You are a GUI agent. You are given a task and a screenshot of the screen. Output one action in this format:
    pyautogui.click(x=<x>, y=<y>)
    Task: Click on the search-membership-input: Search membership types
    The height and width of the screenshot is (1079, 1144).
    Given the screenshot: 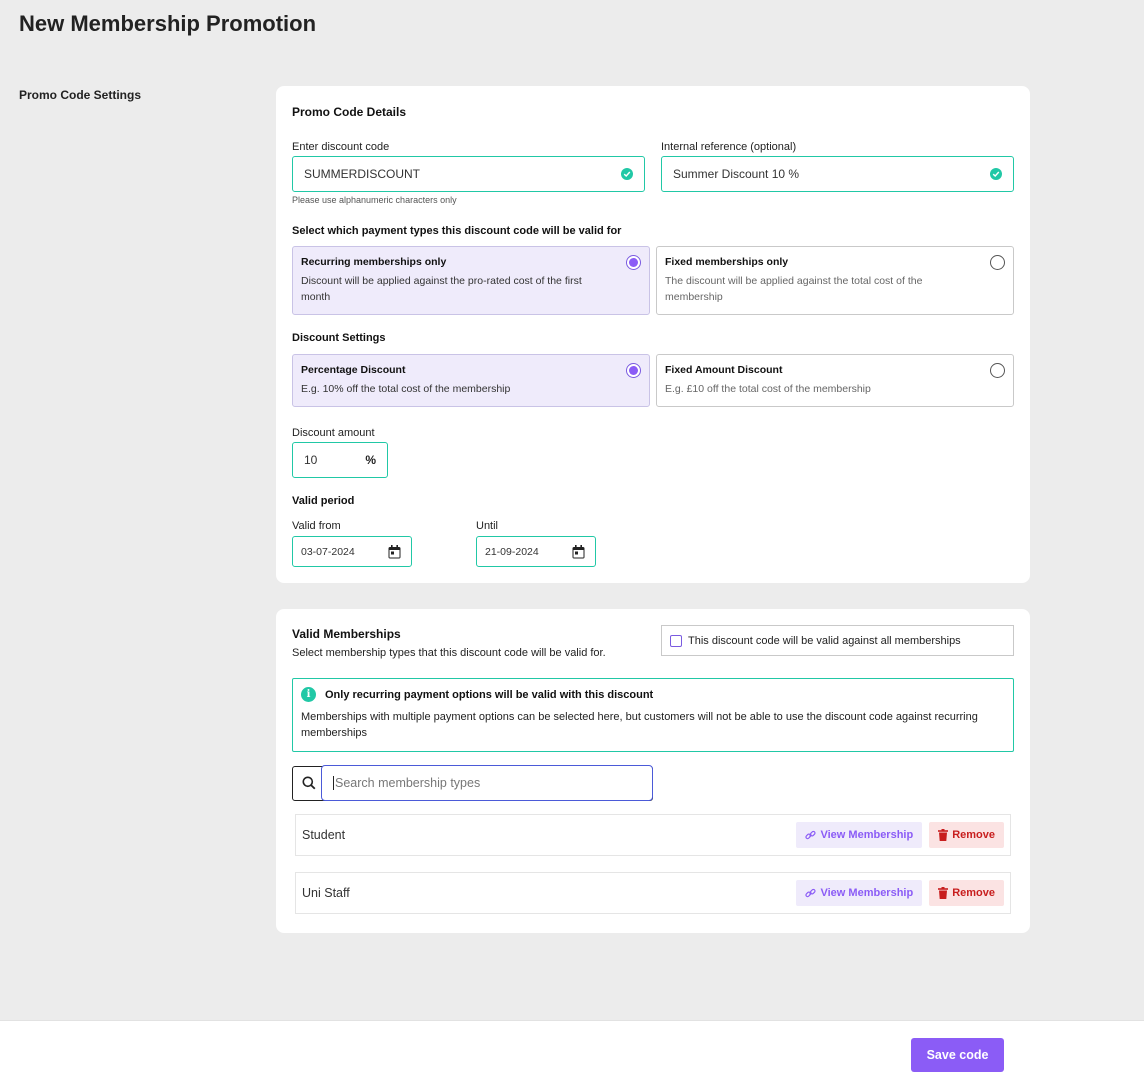 What is the action you would take?
    pyautogui.click(x=487, y=783)
    